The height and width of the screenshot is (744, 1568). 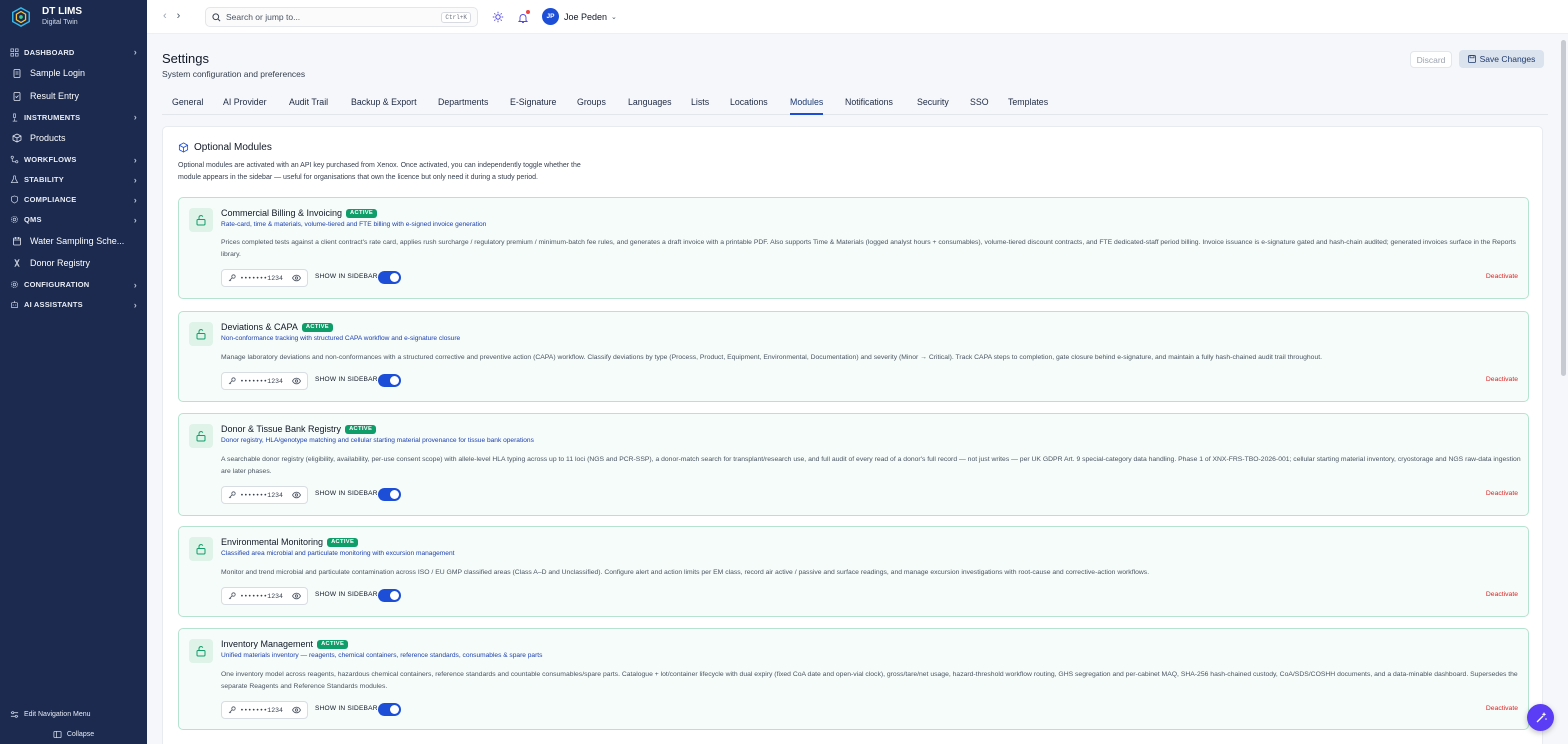 What do you see at coordinates (362, 213) in the screenshot?
I see `status-badge: ACTIVE` at bounding box center [362, 213].